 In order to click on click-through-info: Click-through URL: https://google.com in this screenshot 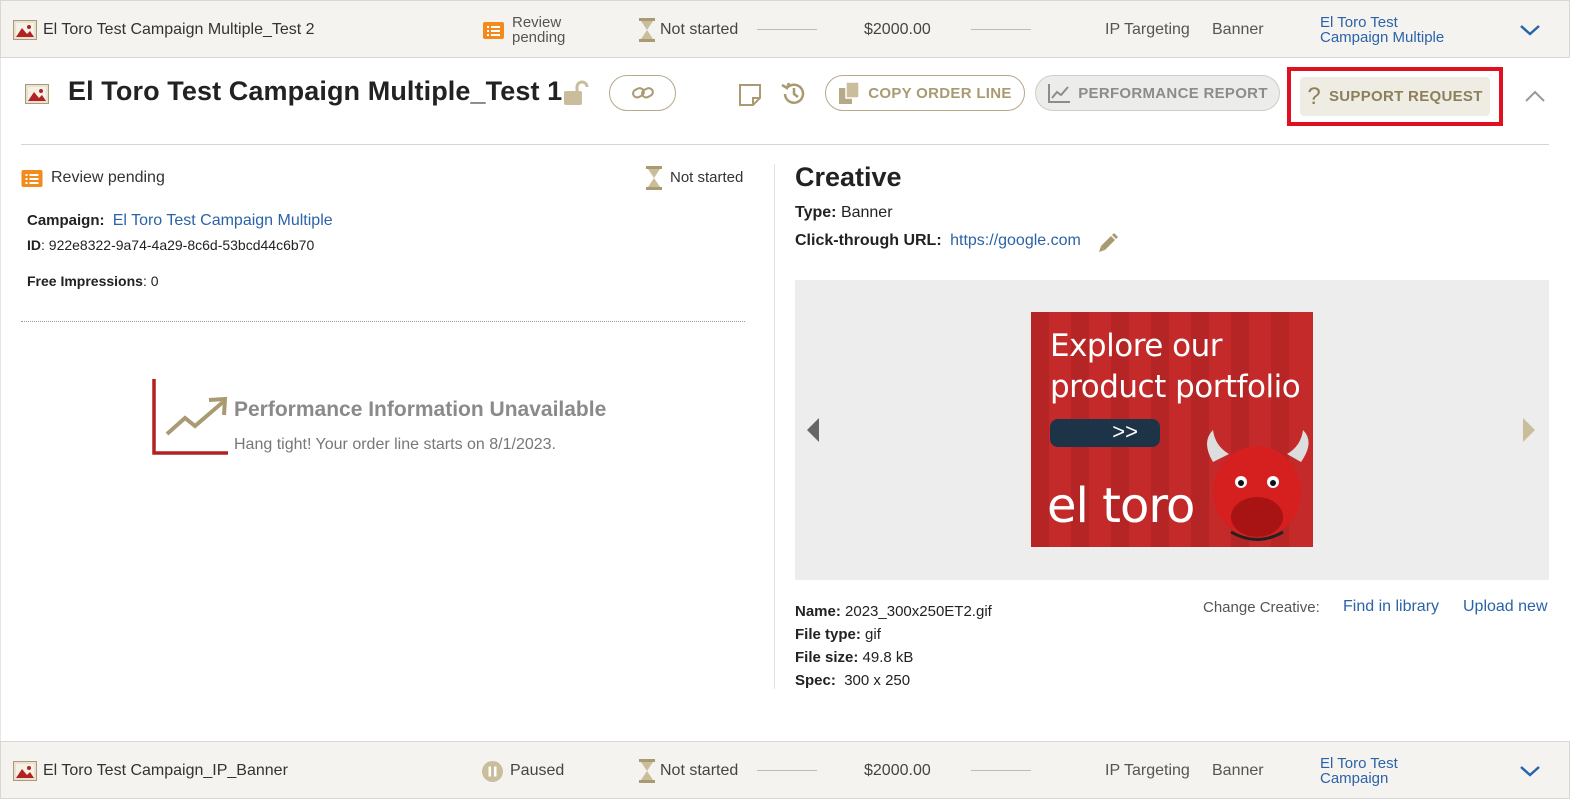, I will do `click(938, 241)`.